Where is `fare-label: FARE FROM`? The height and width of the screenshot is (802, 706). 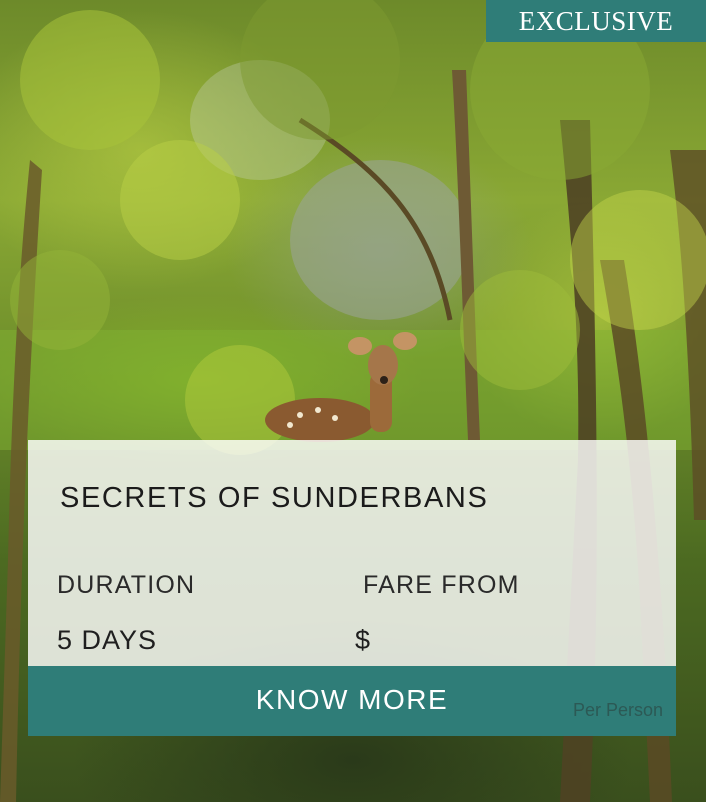
fare-label: FARE FROM is located at coordinates (441, 585).